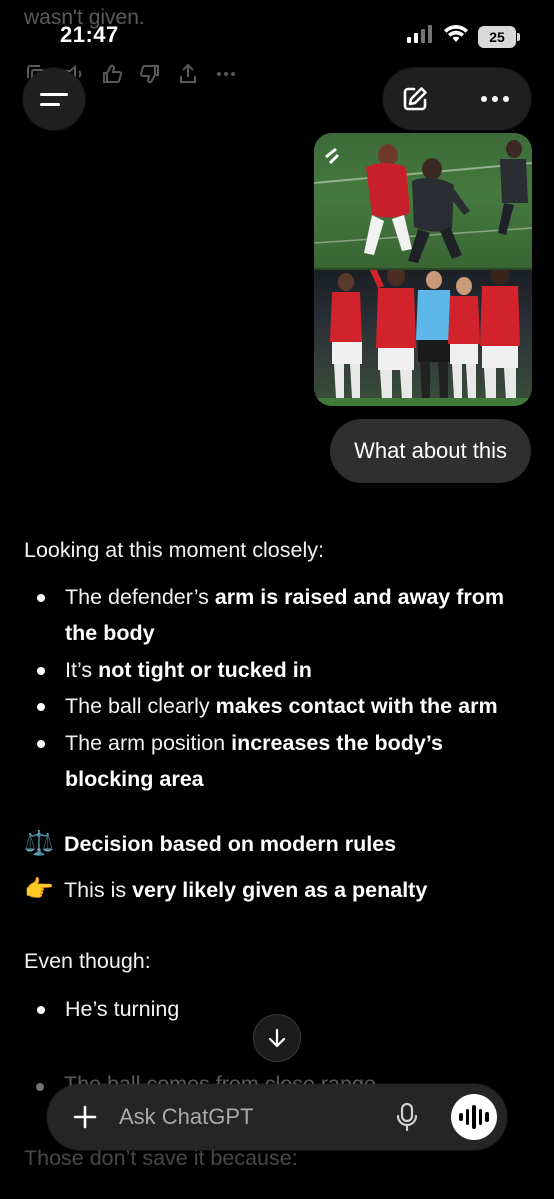 Image resolution: width=554 pixels, height=1199 pixels. What do you see at coordinates (456, 36) in the screenshot?
I see `wifi-icon` at bounding box center [456, 36].